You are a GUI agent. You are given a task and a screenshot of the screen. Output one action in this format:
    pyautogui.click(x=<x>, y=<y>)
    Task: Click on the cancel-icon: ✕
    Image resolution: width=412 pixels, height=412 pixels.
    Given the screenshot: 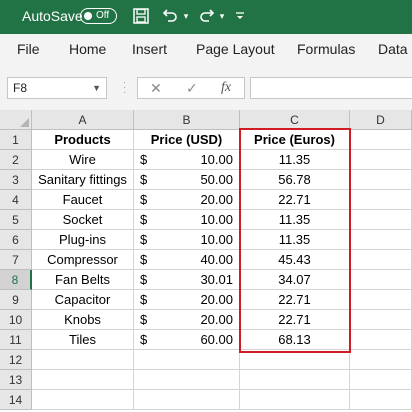 What is the action you would take?
    pyautogui.click(x=156, y=88)
    